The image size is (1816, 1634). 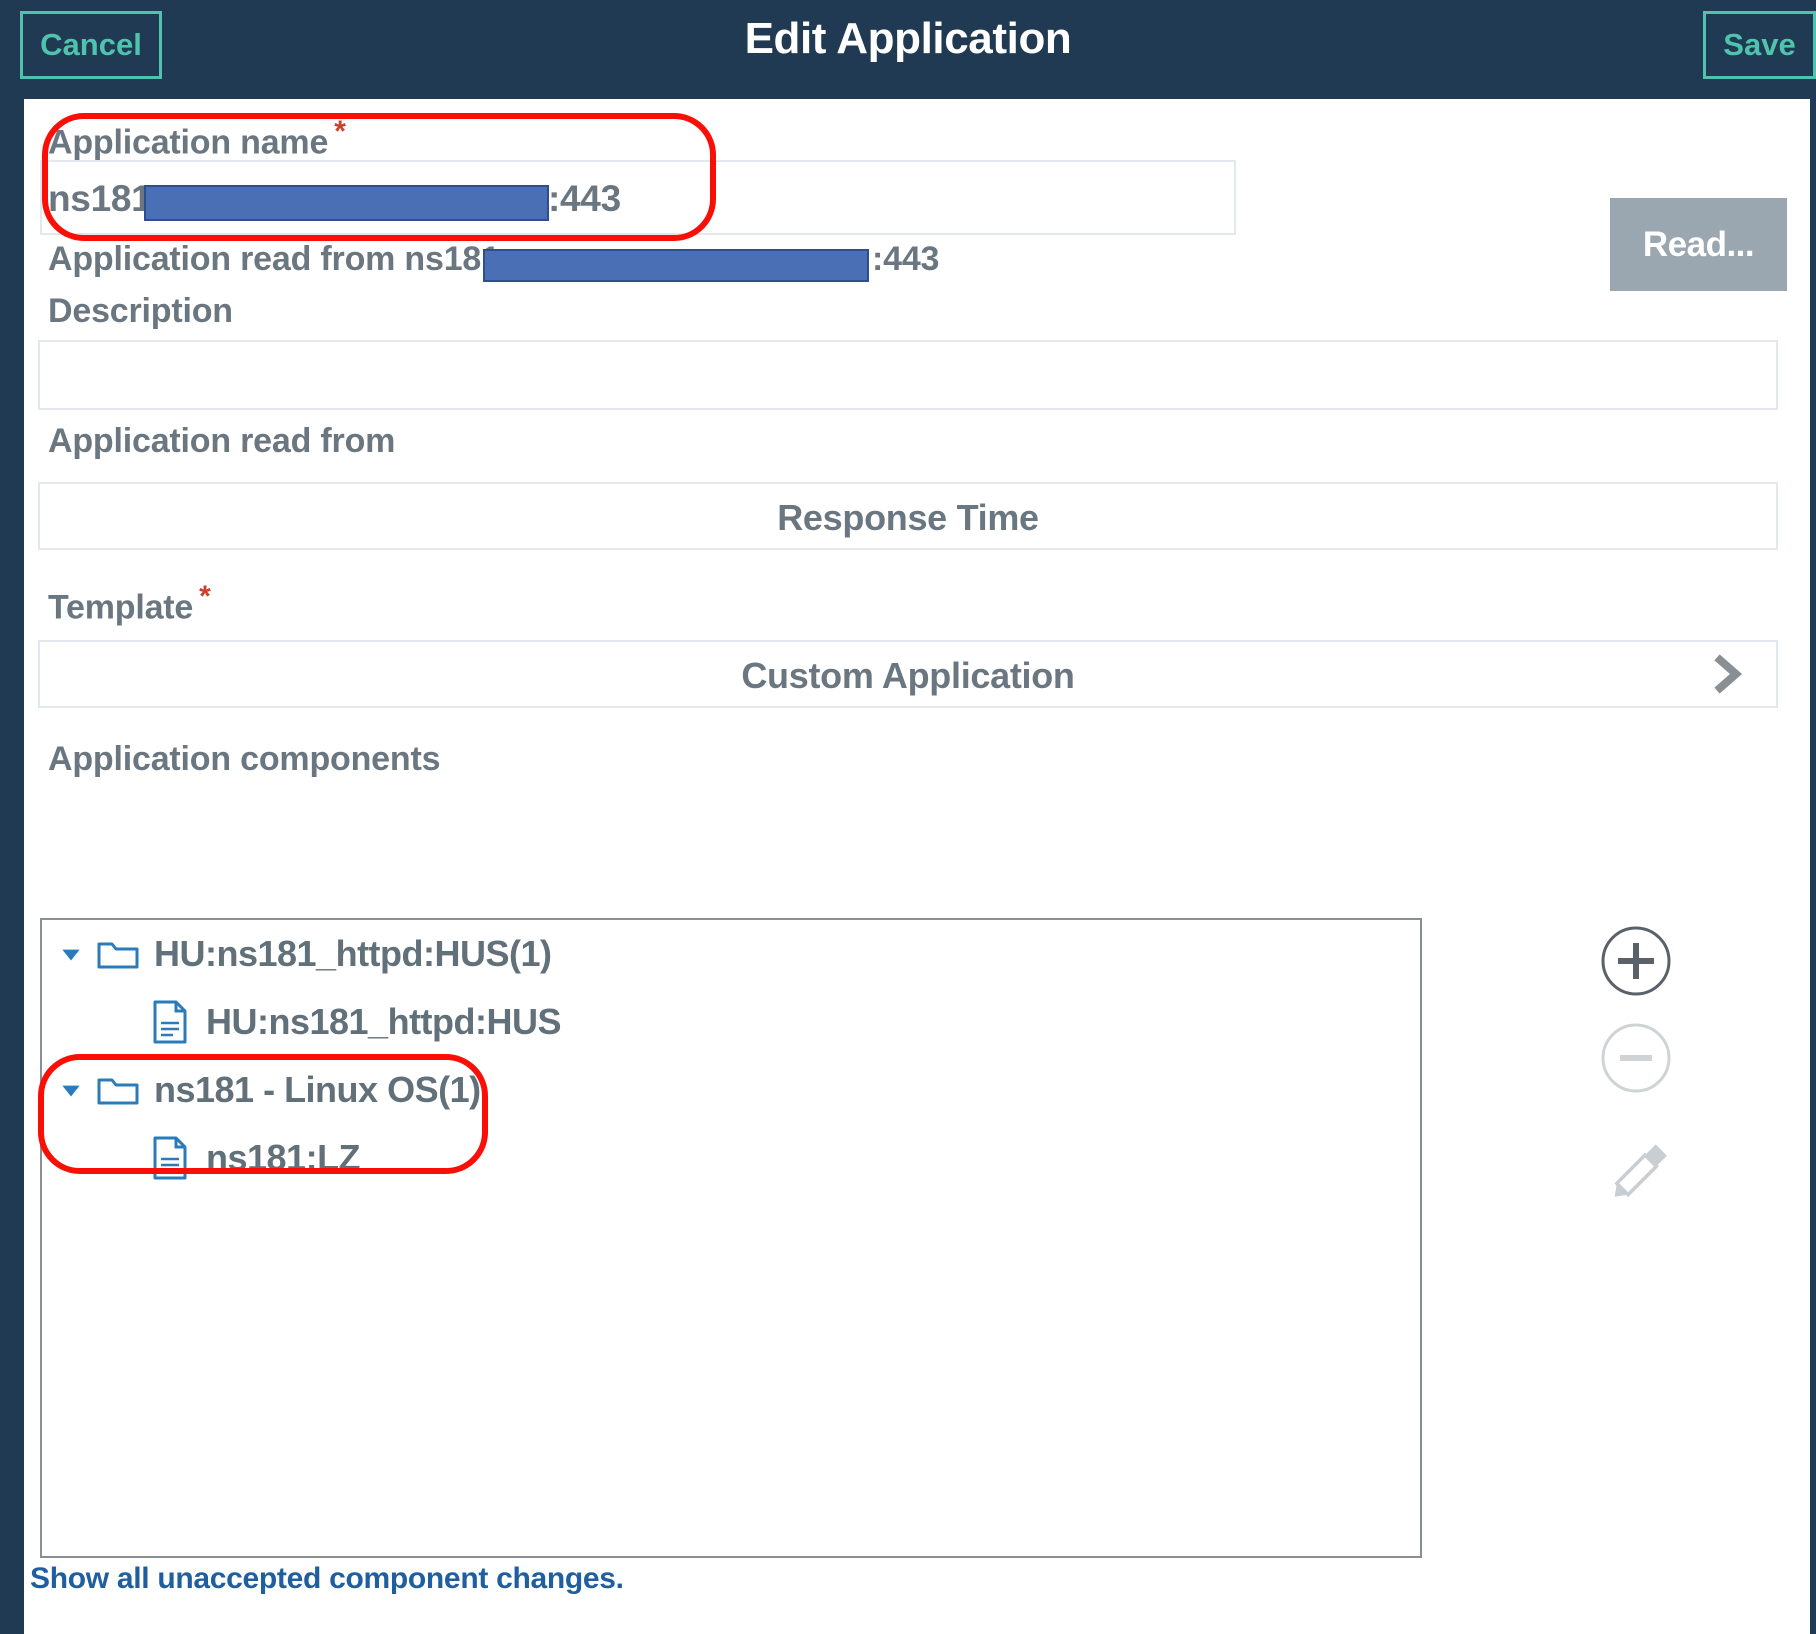 I want to click on template-label: Template *, so click(x=129, y=603).